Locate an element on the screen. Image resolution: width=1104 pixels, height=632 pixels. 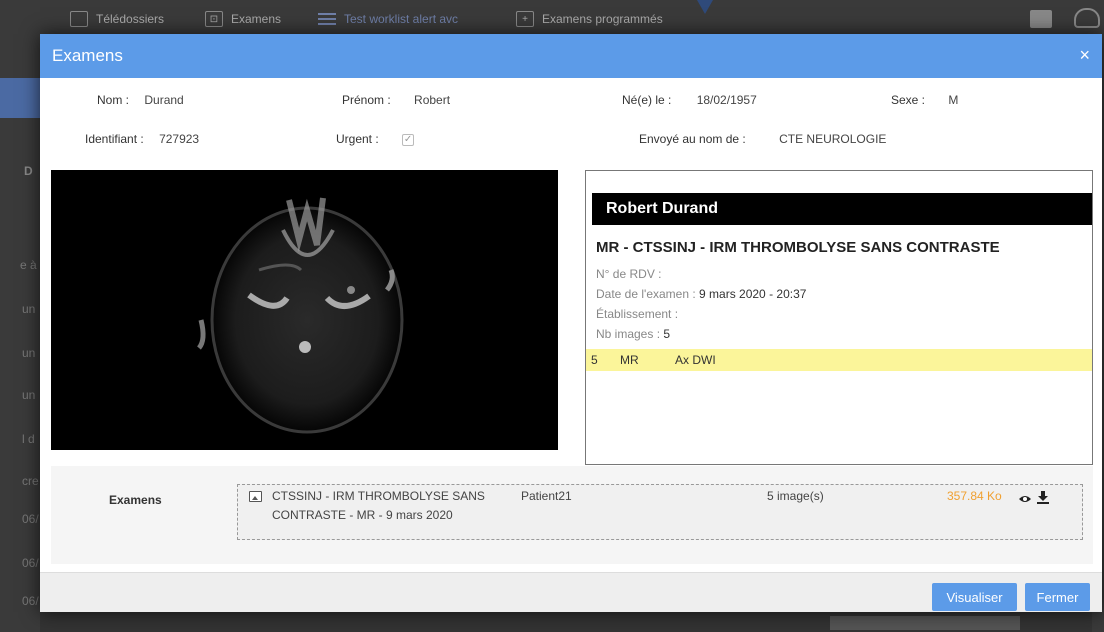
summary-nb-images: Nb images : 5 is located at coordinates (633, 334).